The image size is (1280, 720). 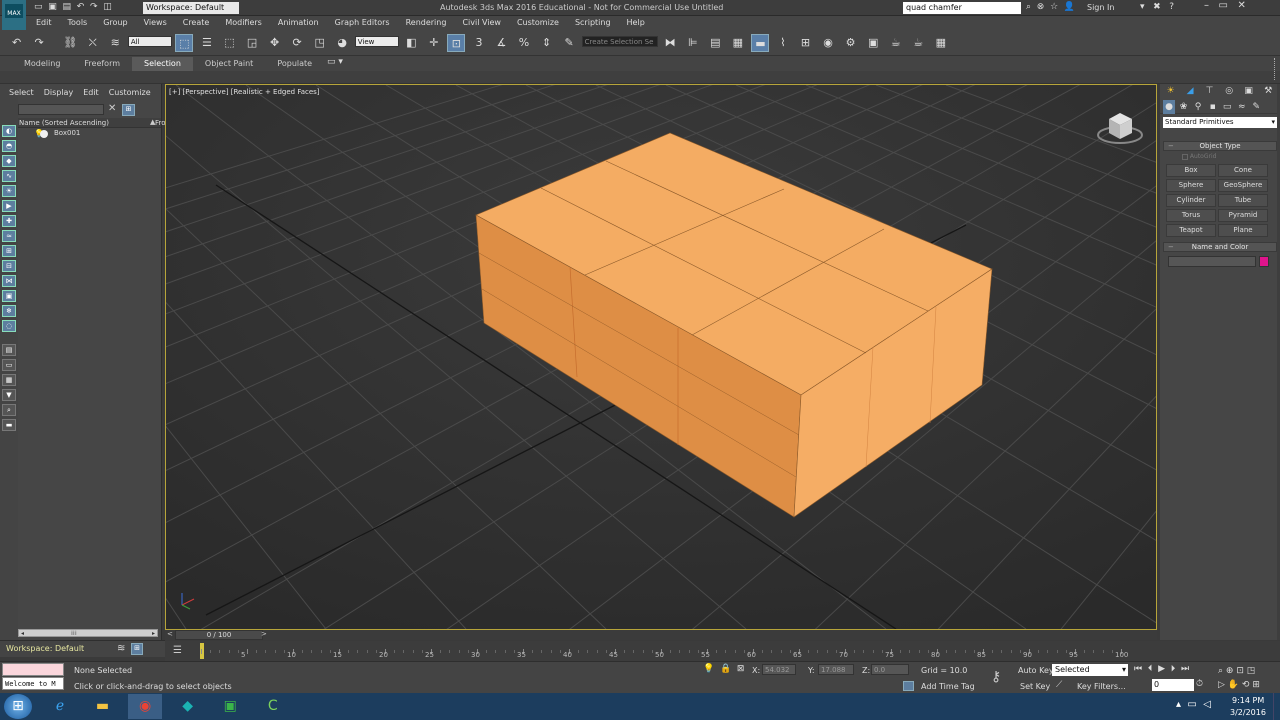 I want to click on exchange-icon: ✖, so click(x=1157, y=7).